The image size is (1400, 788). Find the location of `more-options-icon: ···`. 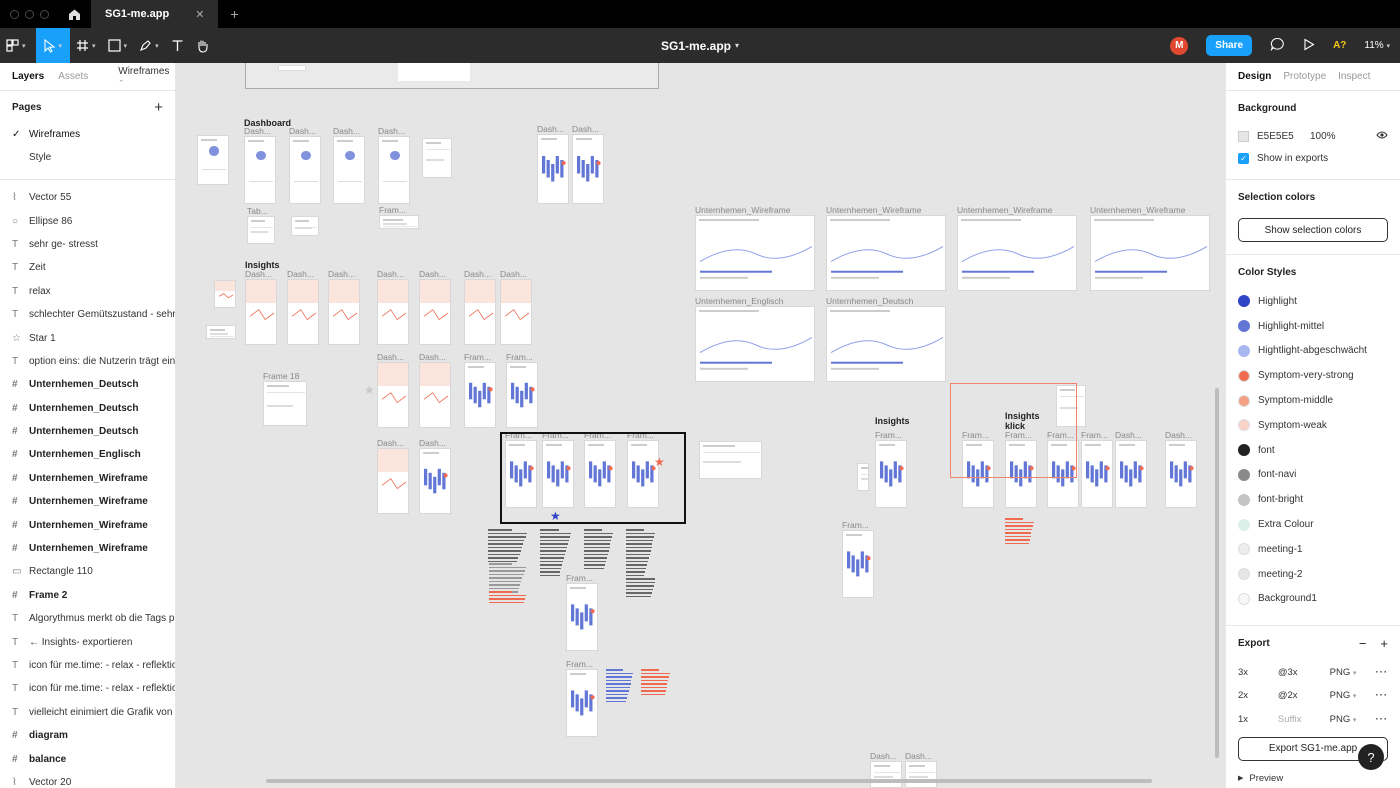

more-options-icon: ··· is located at coordinates (1382, 672).